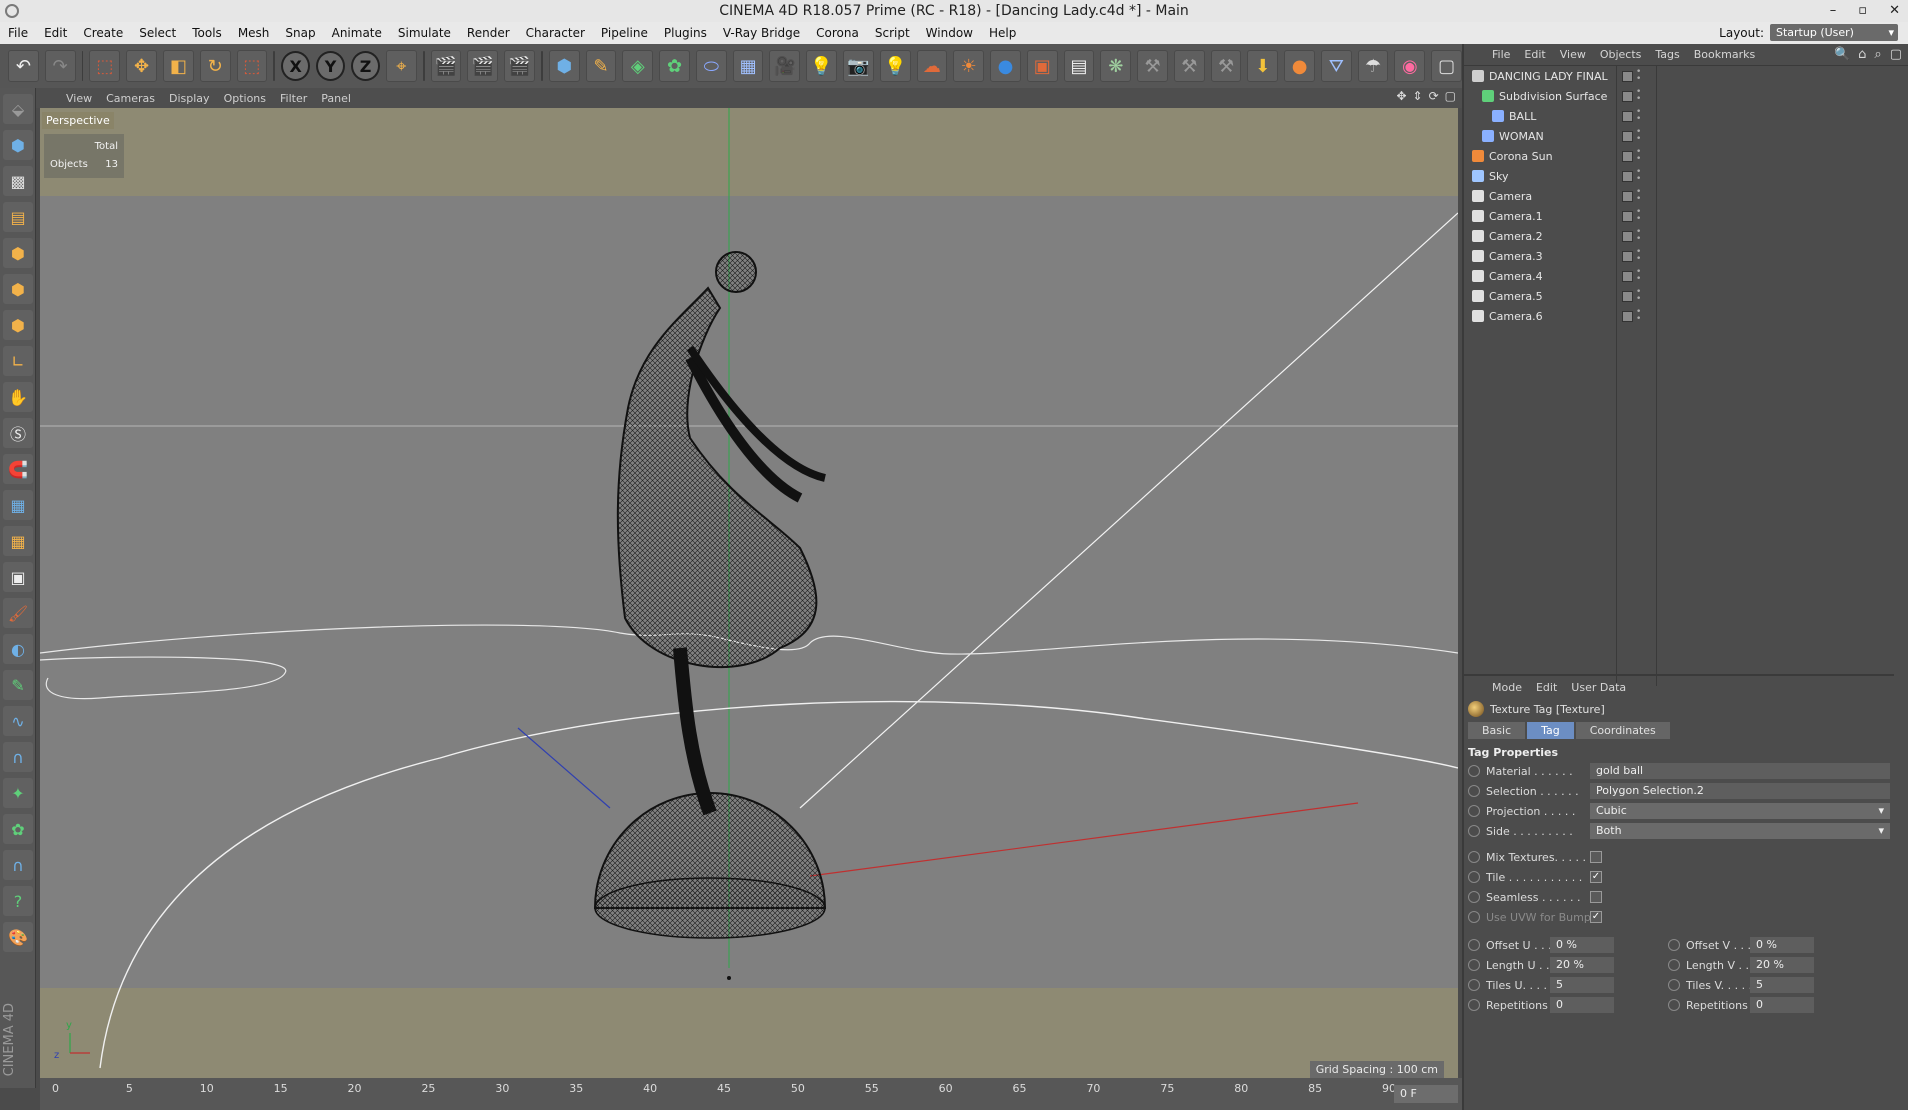  What do you see at coordinates (446, 66) in the screenshot?
I see `render-view-icon: 🎬` at bounding box center [446, 66].